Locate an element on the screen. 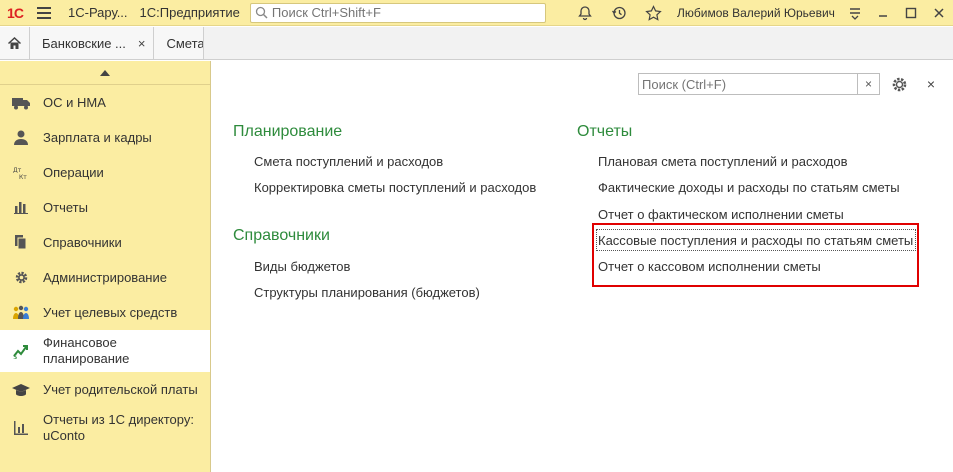  clear-icon: × is located at coordinates (868, 84).